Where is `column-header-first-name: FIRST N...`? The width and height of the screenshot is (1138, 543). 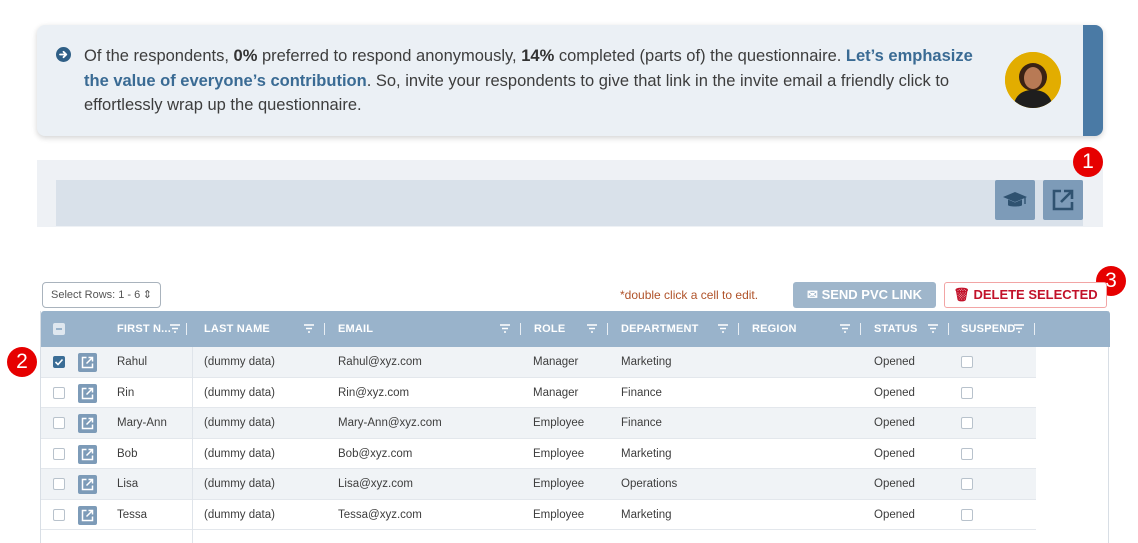
column-header-first-name: FIRST N... is located at coordinates (144, 329).